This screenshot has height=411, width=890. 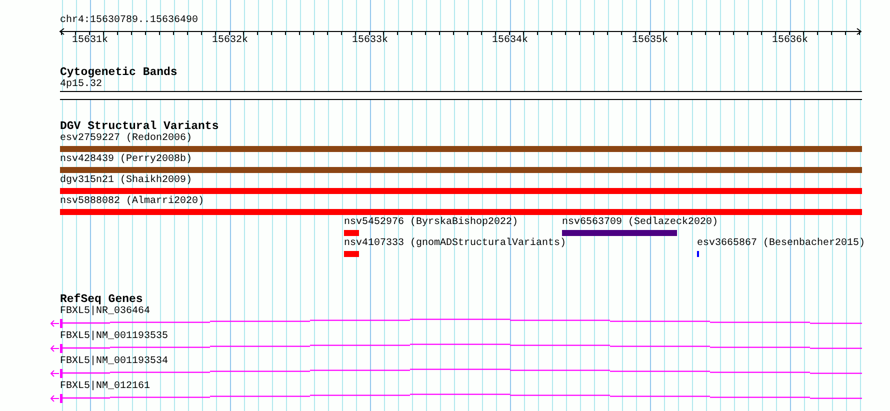 What do you see at coordinates (115, 362) in the screenshot?
I see `gene-label: FBXL5|NM_001193534` at bounding box center [115, 362].